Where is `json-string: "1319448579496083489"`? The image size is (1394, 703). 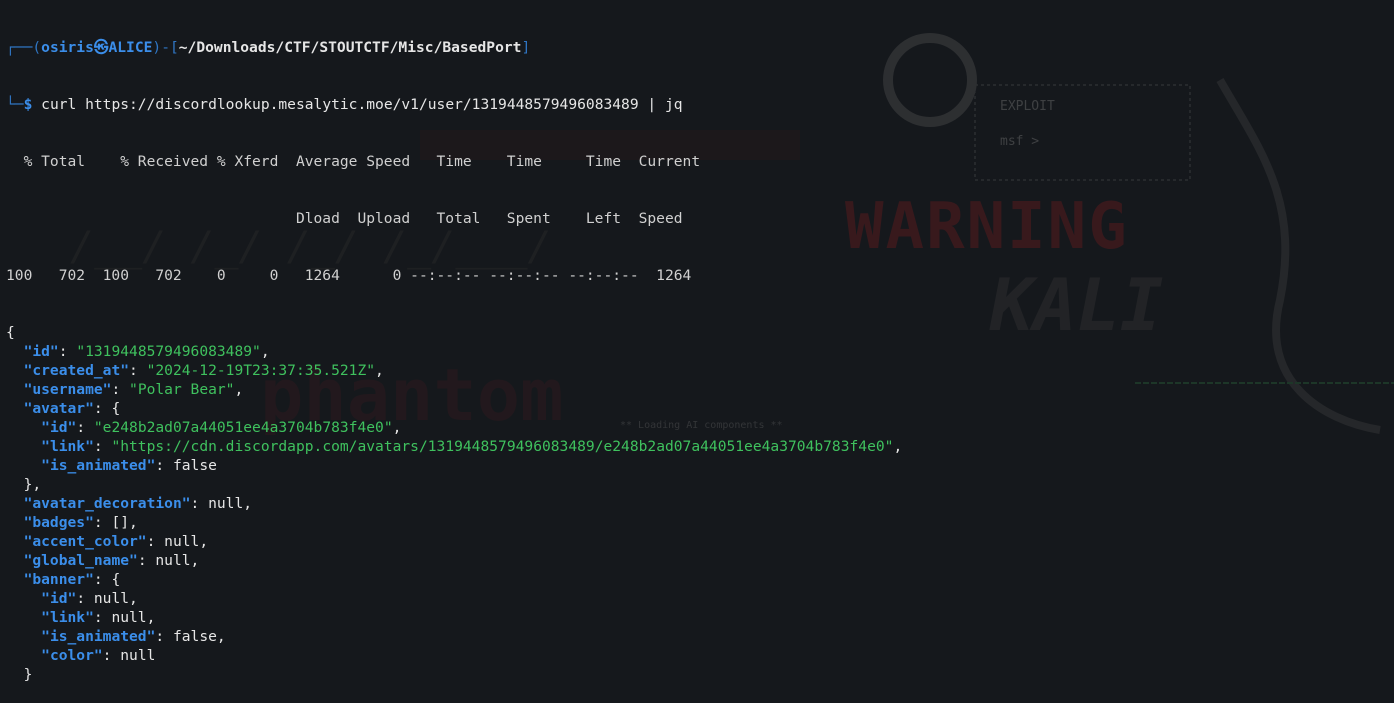
json-string: "1319448579496083489" is located at coordinates (168, 351).